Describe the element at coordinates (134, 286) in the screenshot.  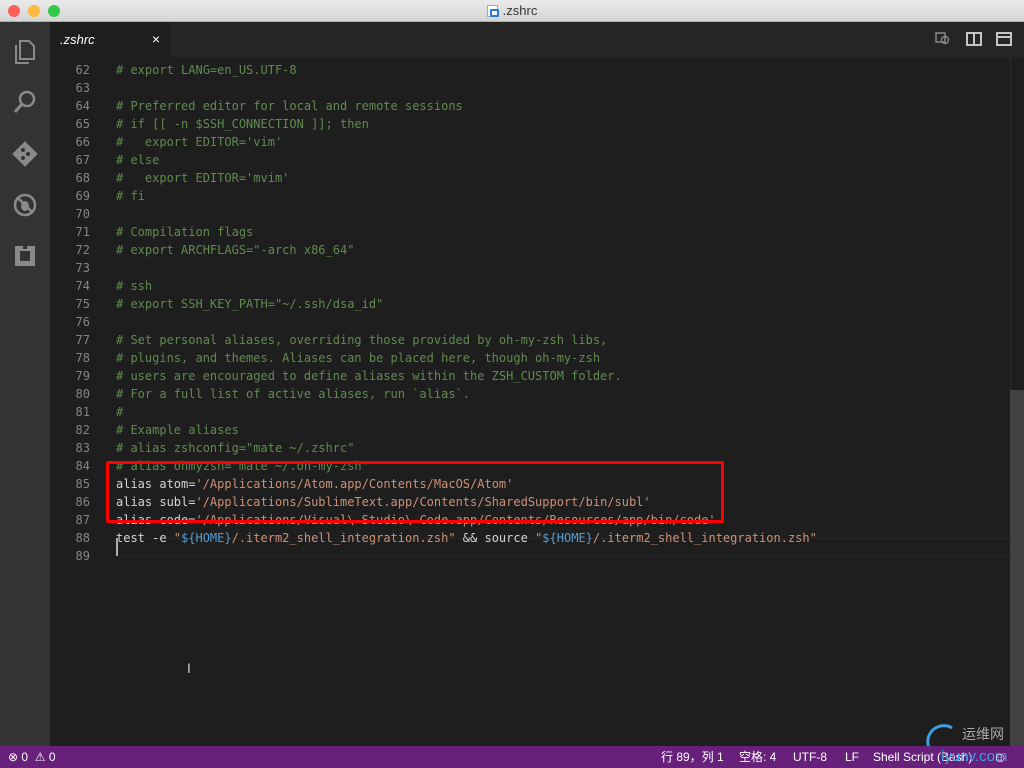
I see `code-token: # ssh` at that location.